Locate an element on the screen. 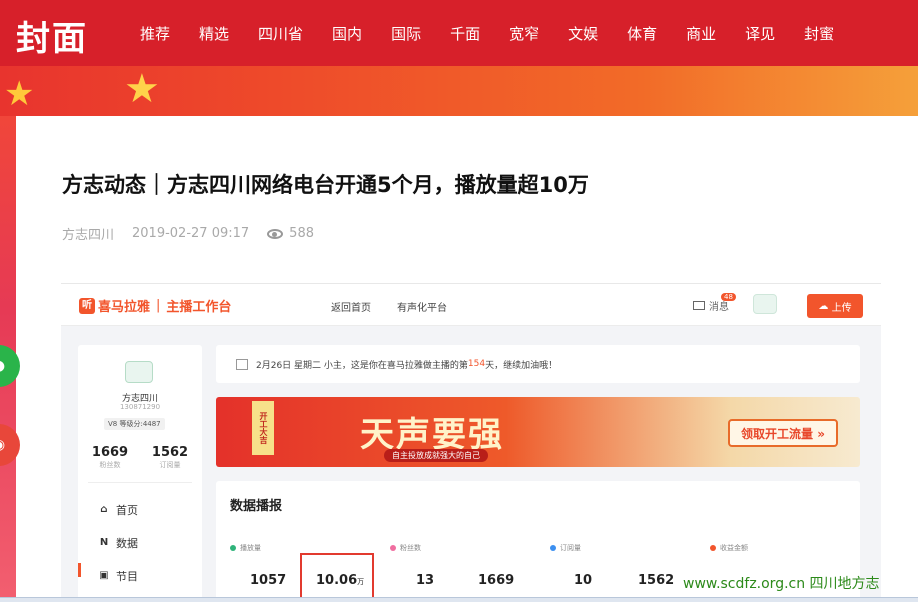 This screenshot has height=602, width=918. wechat-icon: ● is located at coordinates (2, 366).